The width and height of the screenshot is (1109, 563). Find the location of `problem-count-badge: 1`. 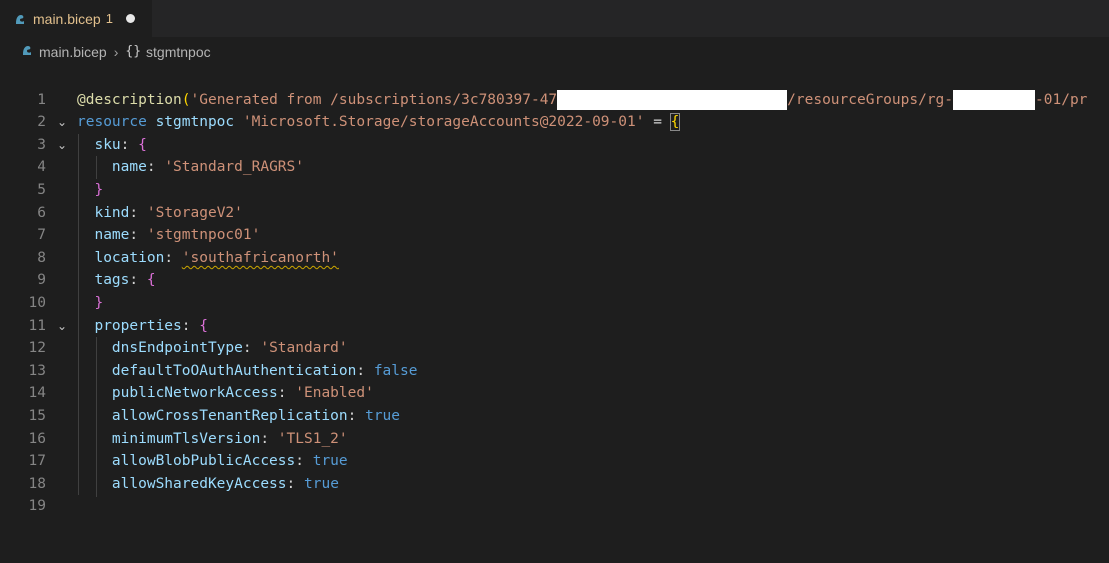

problem-count-badge: 1 is located at coordinates (109, 18).